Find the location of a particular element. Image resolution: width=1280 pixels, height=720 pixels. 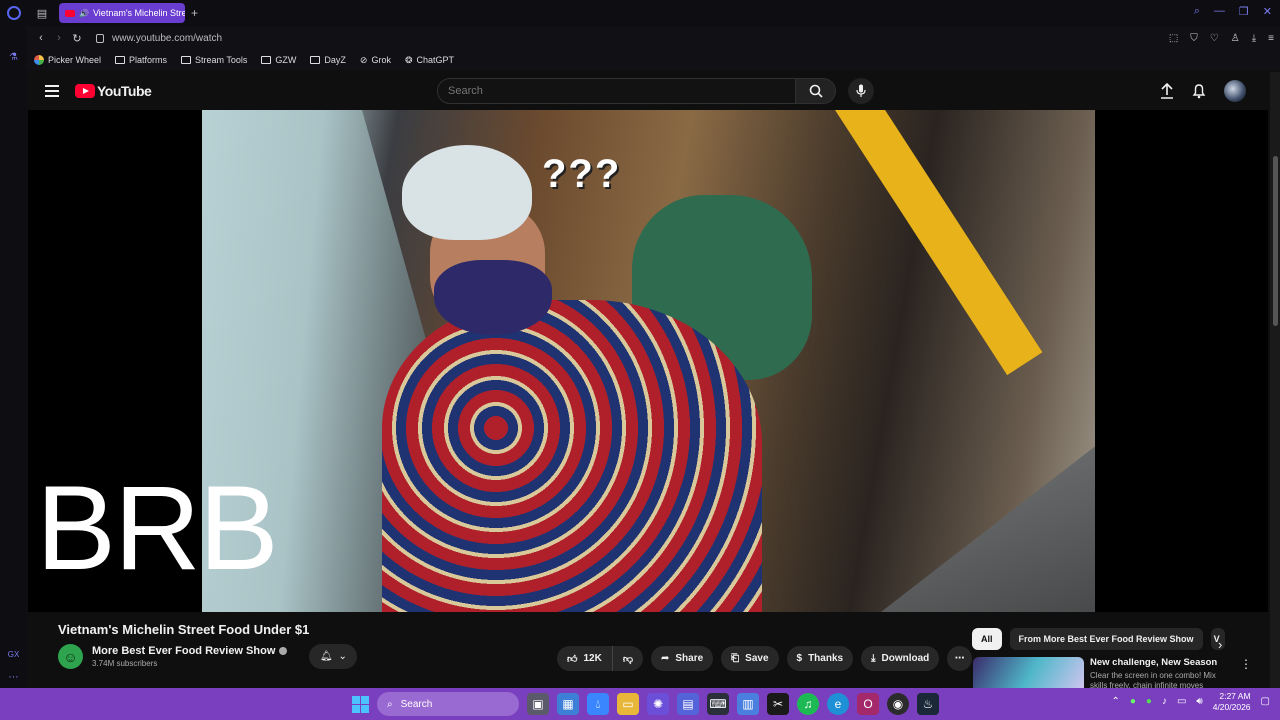

bookmark-chatgpt: ❂ ChatGPT is located at coordinates (429, 60).